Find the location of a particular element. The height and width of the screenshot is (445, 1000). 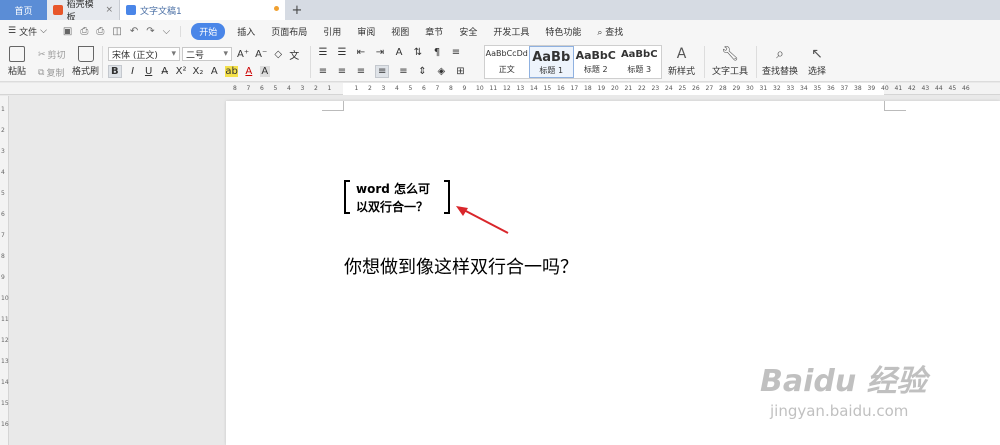

paste-button: 粘贴 is located at coordinates (17, 61).